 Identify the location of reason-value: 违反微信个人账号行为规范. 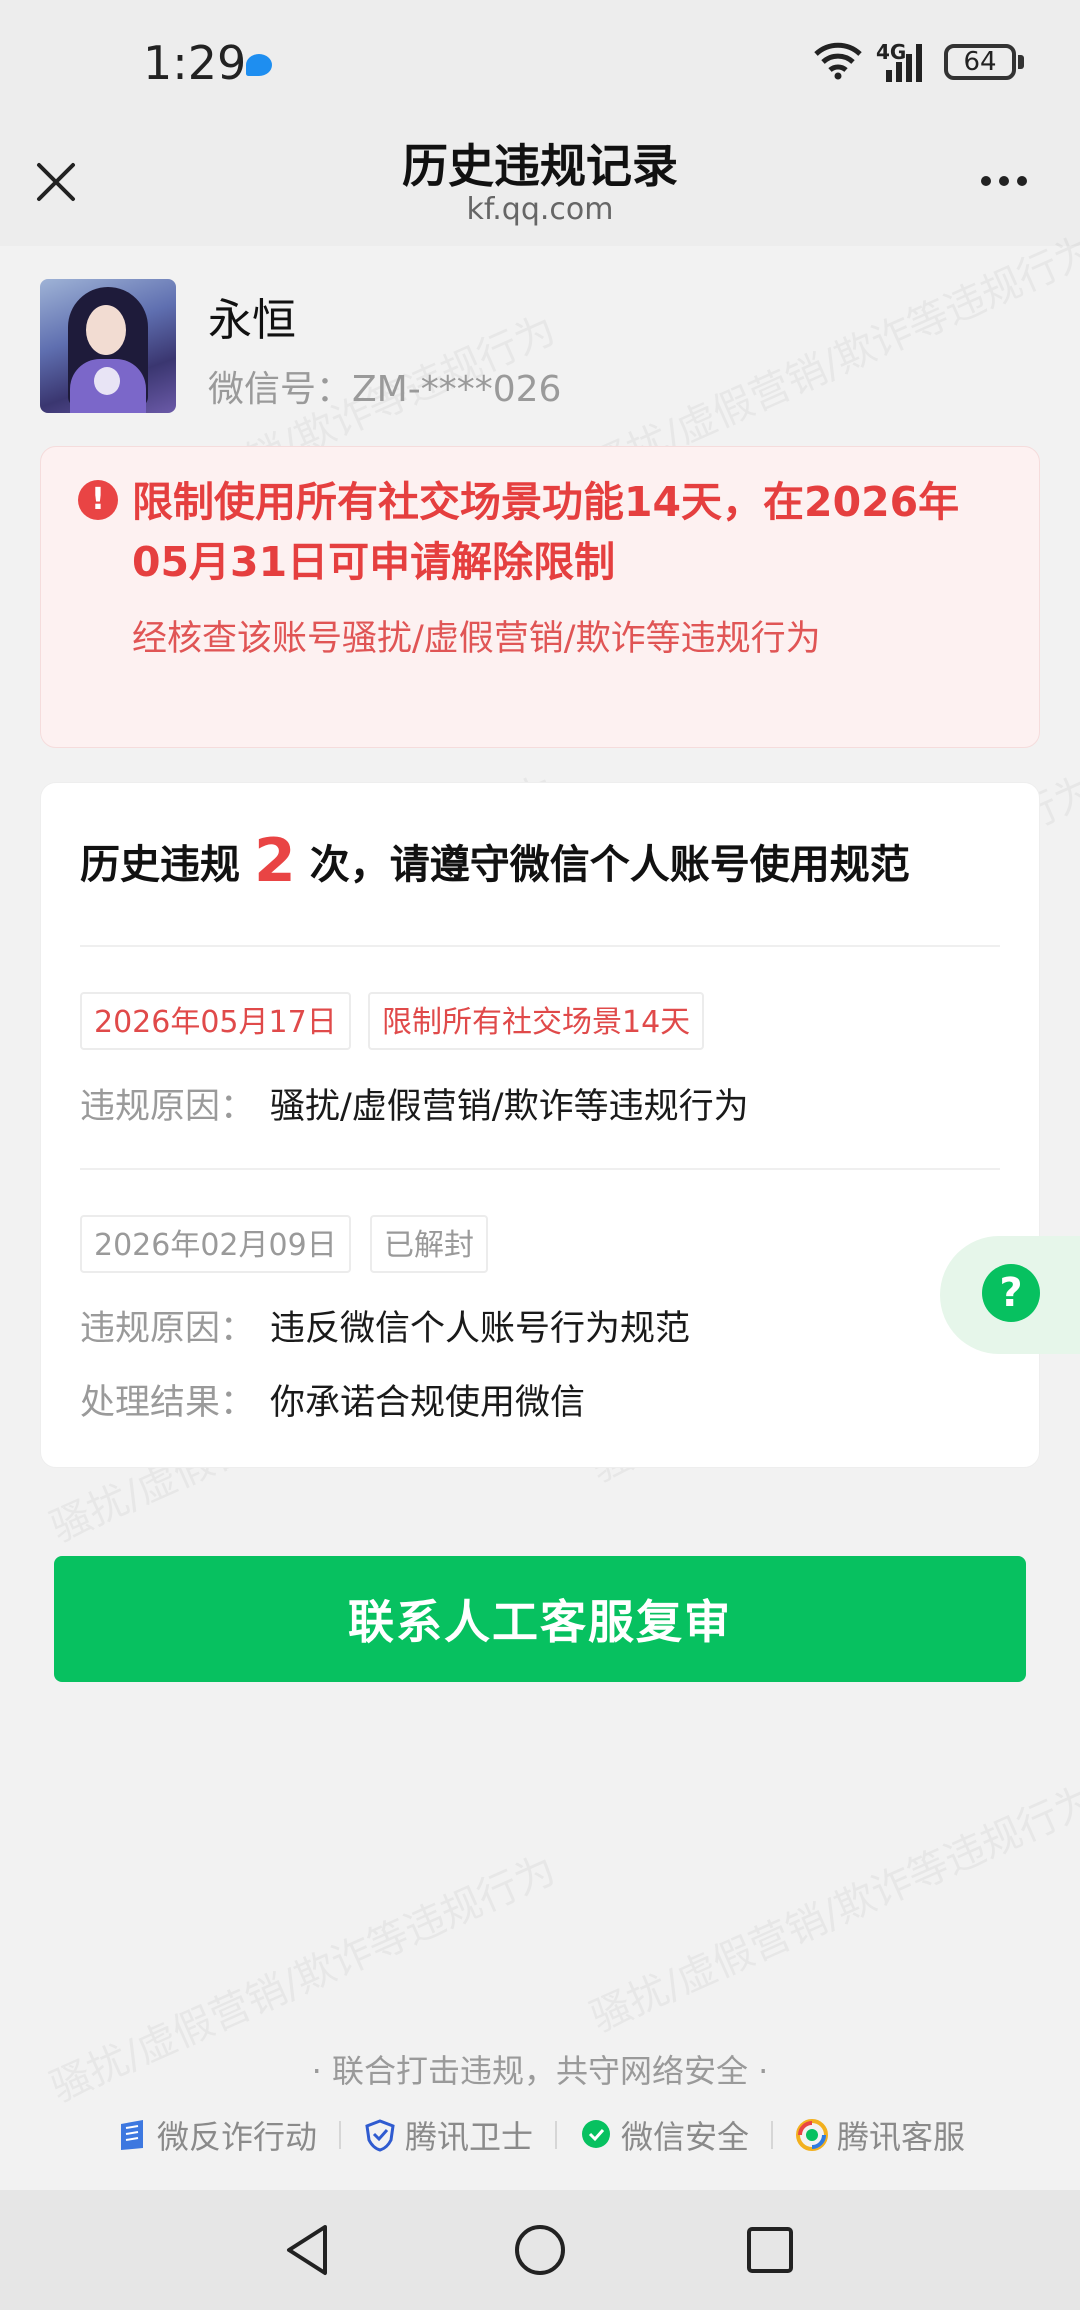
(480, 1329).